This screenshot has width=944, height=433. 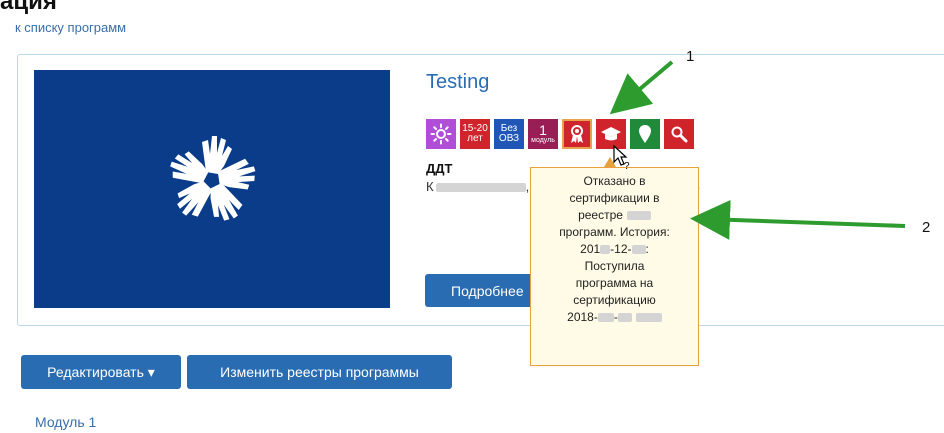 I want to click on annotation-label-2: 2, so click(x=926, y=227).